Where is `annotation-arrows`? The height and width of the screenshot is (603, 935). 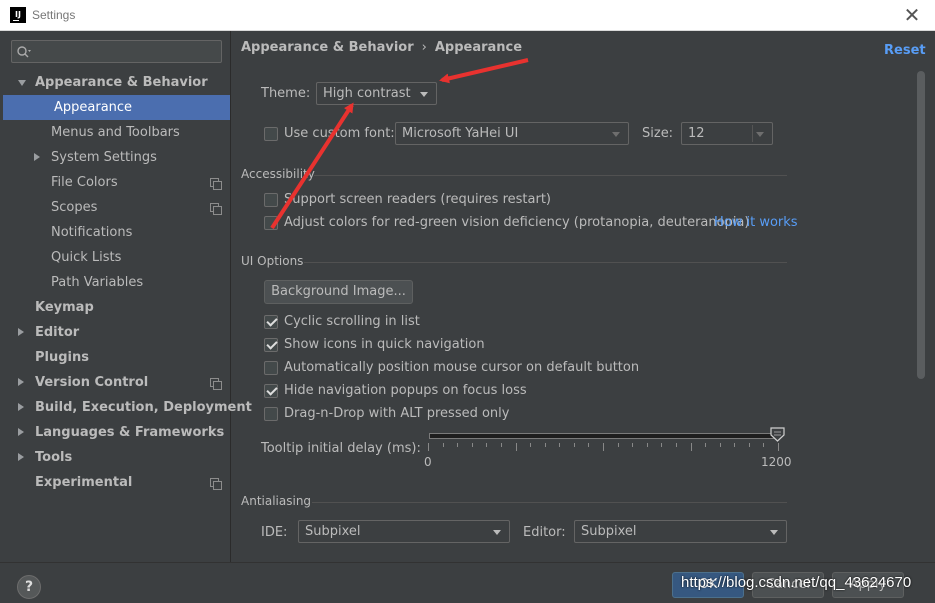 annotation-arrows is located at coordinates (399, 144).